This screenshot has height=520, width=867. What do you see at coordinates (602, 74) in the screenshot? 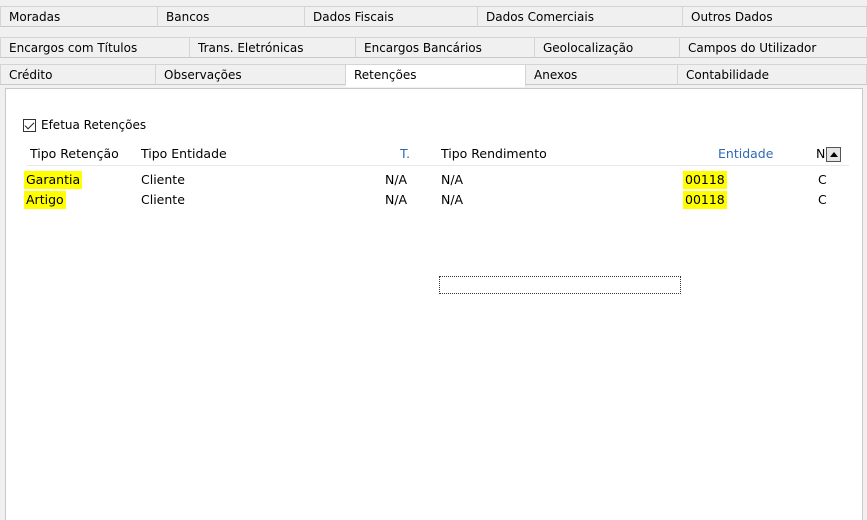
I see `tab-anexos: Anexos` at bounding box center [602, 74].